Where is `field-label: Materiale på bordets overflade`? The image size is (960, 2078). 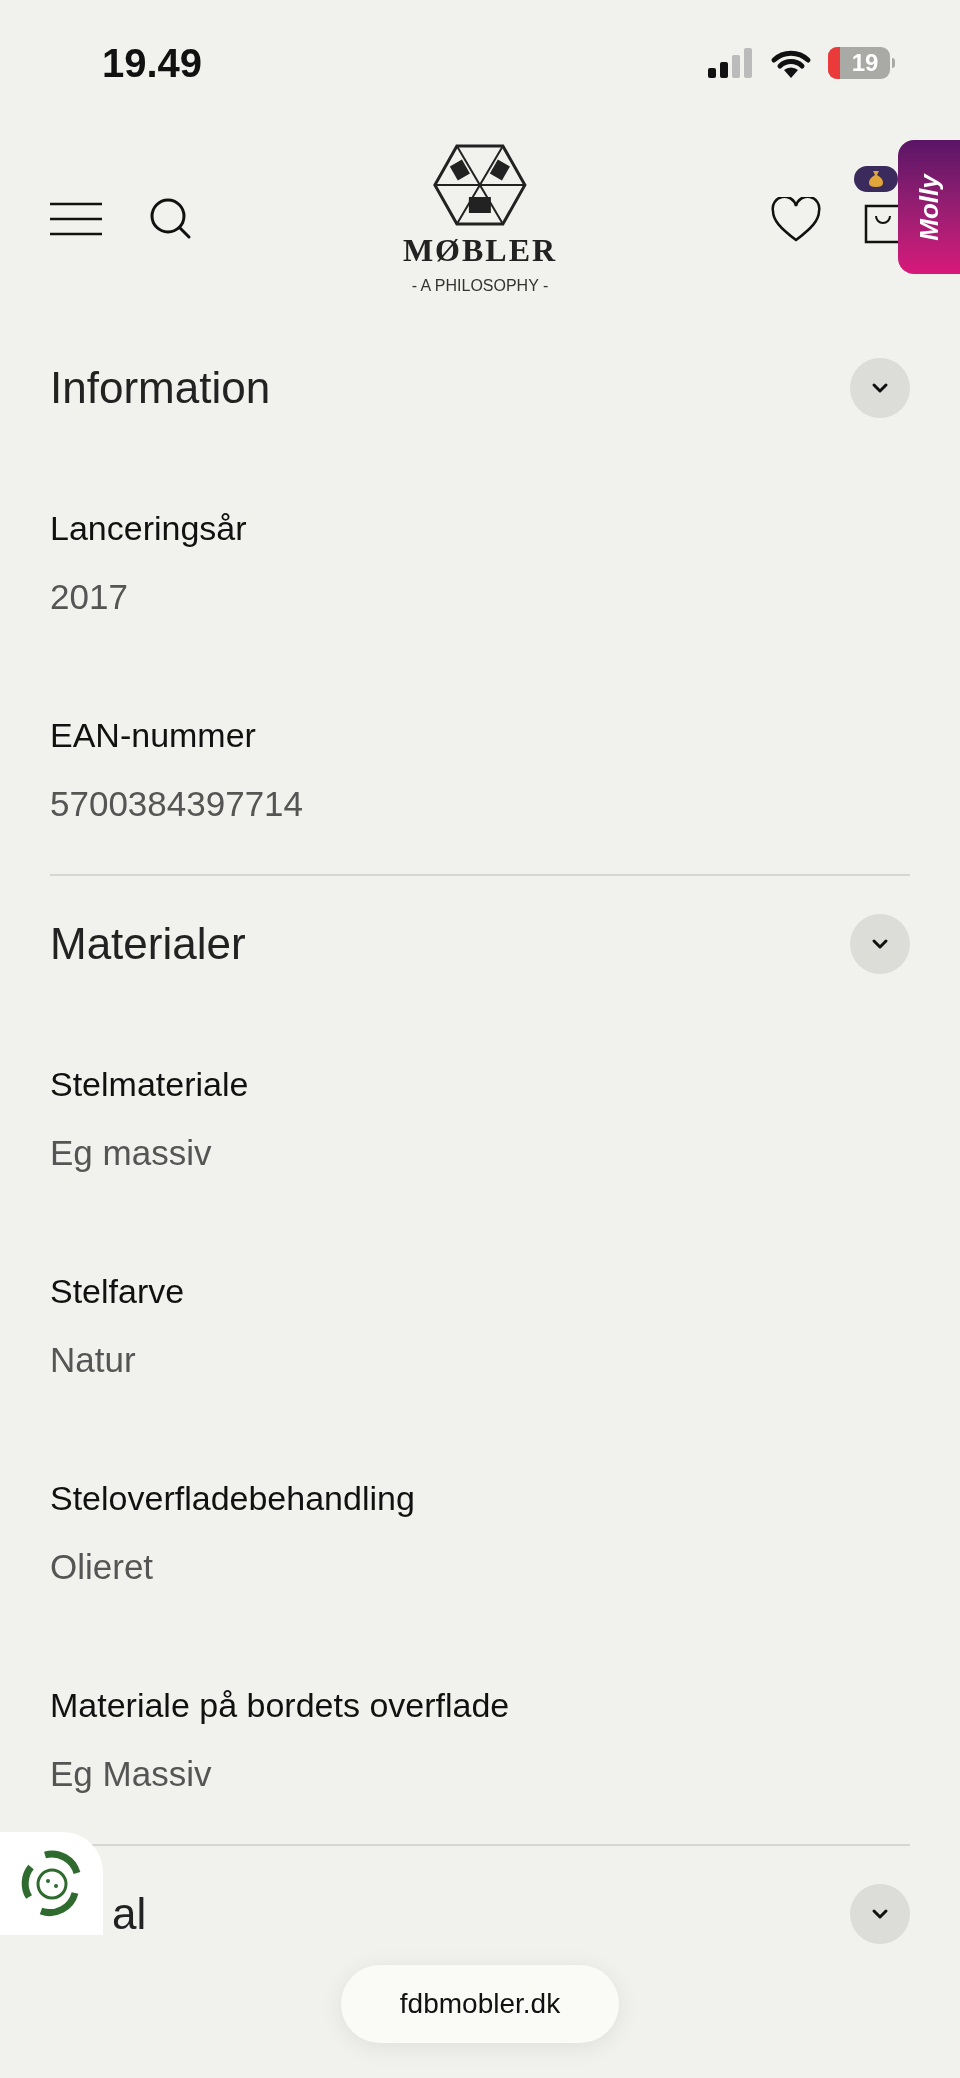 field-label: Materiale på bordets overflade is located at coordinates (280, 1705).